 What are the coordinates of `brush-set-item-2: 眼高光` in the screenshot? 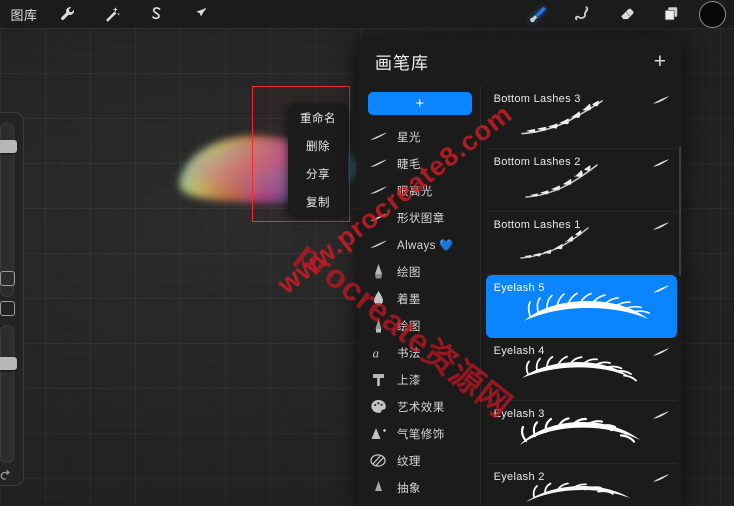 It's located at (419, 190).